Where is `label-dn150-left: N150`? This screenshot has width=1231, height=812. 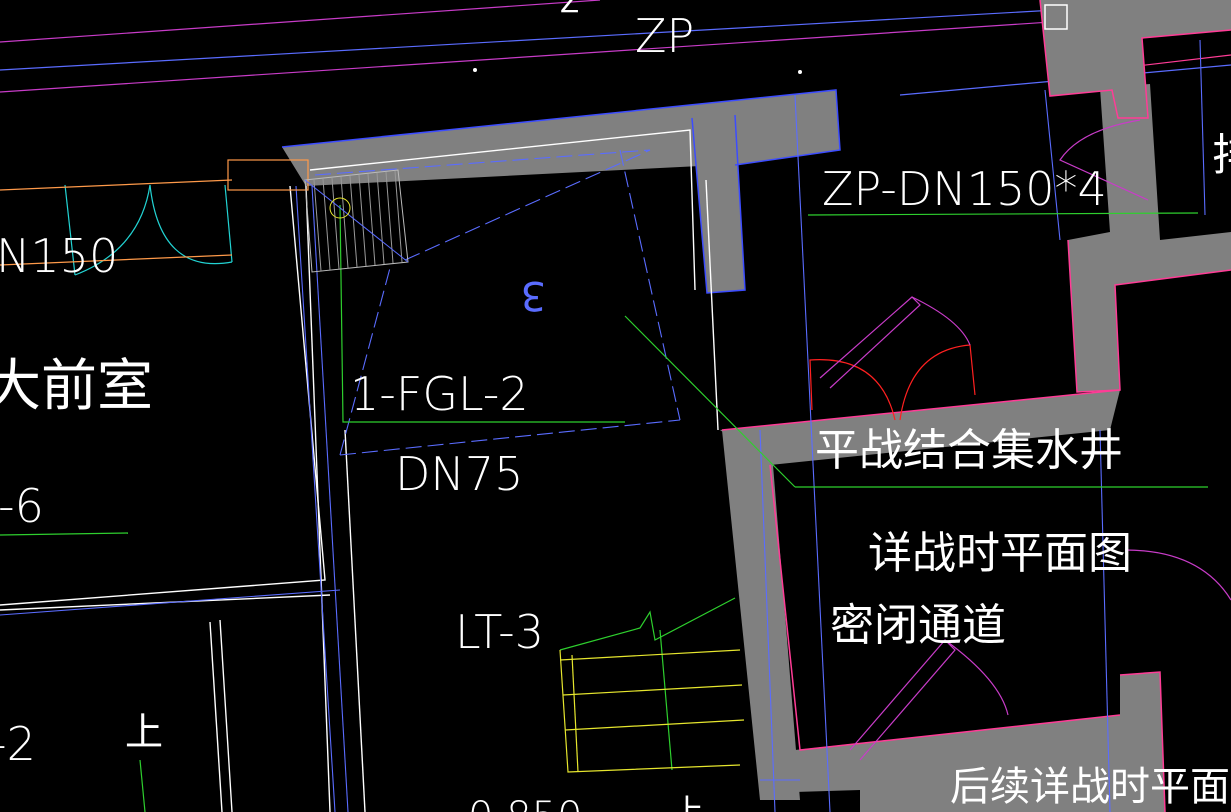 label-dn150-left: N150 is located at coordinates (59, 256).